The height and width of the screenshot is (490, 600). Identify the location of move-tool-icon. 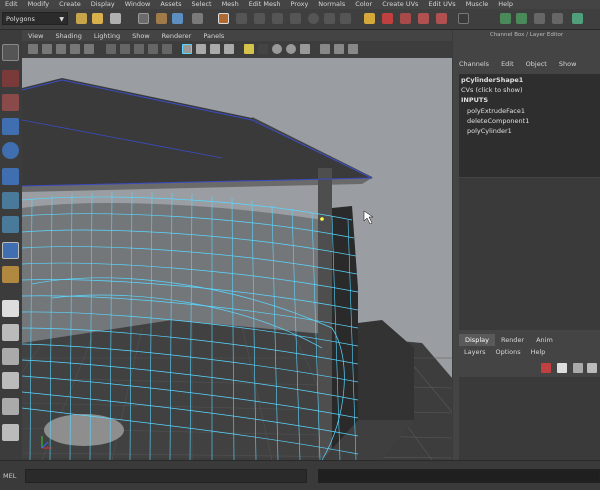
(10, 126).